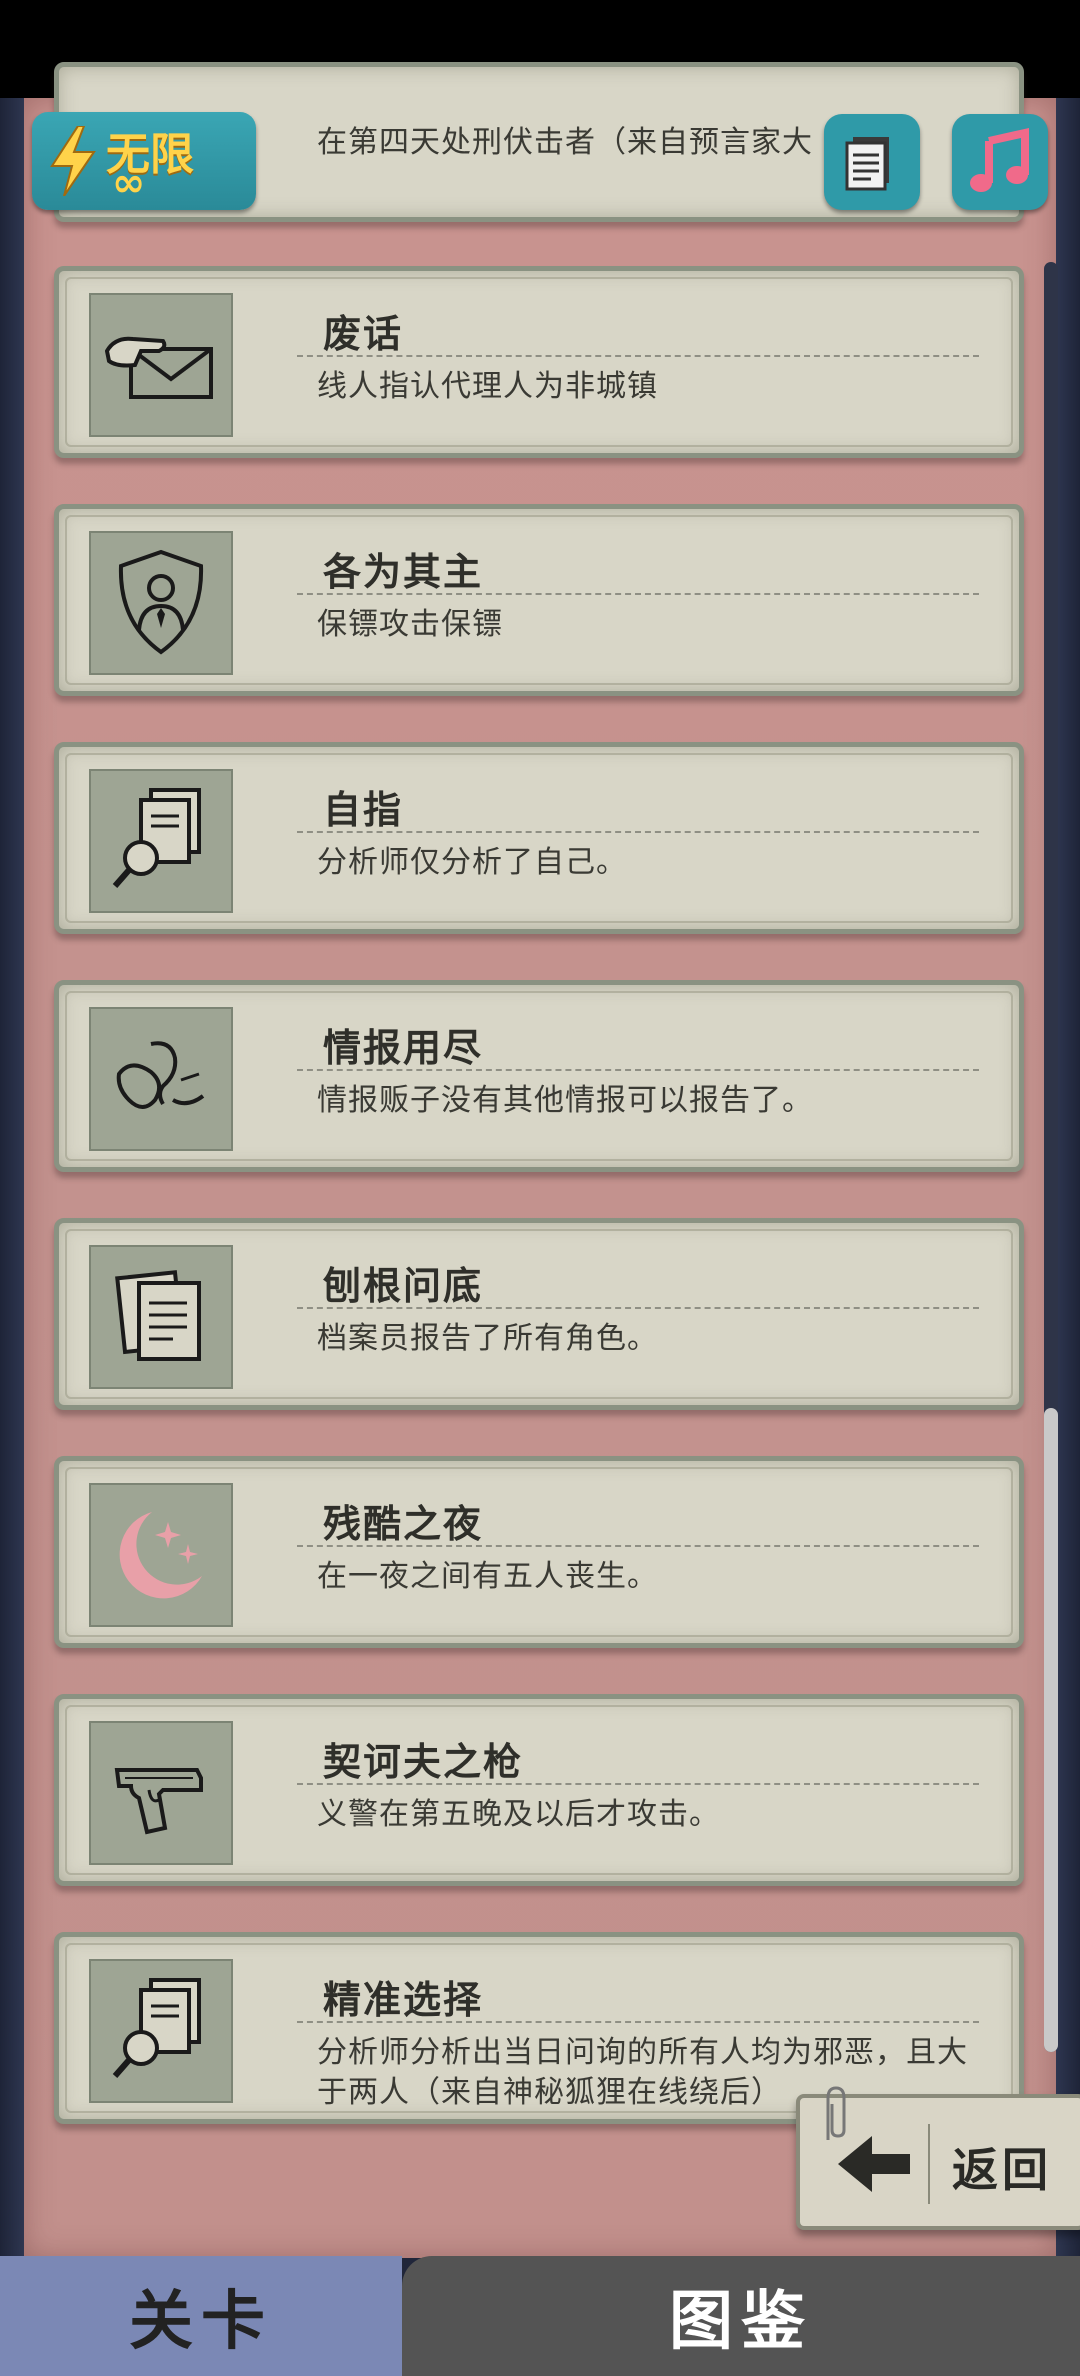 The width and height of the screenshot is (1080, 2376). Describe the element at coordinates (518, 1814) in the screenshot. I see `achievement-desc: 义警在第五晚及以后才攻击。` at that location.